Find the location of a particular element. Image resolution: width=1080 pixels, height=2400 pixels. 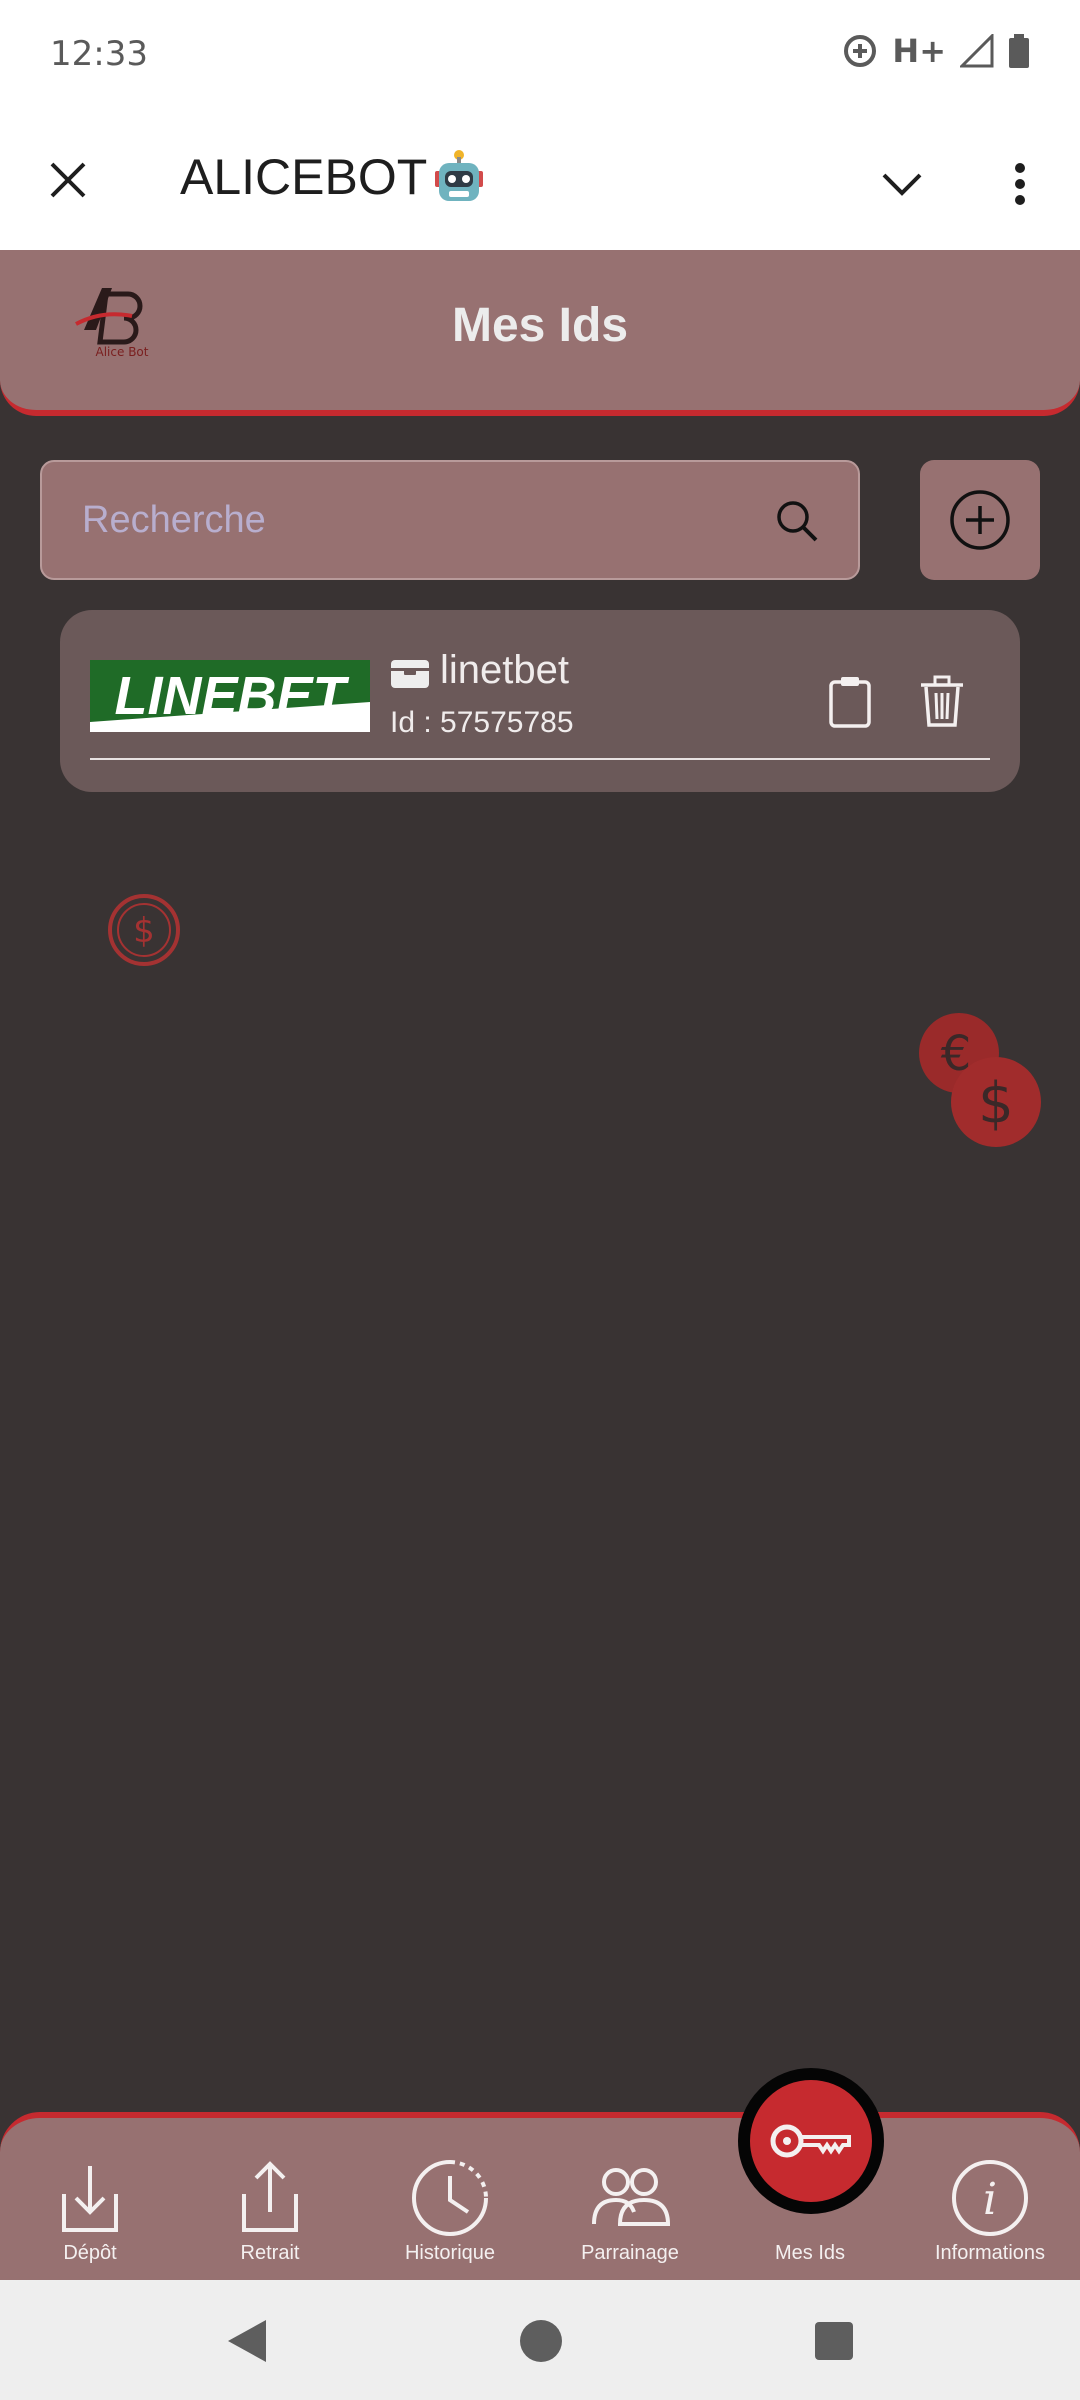

search-box is located at coordinates (450, 520).